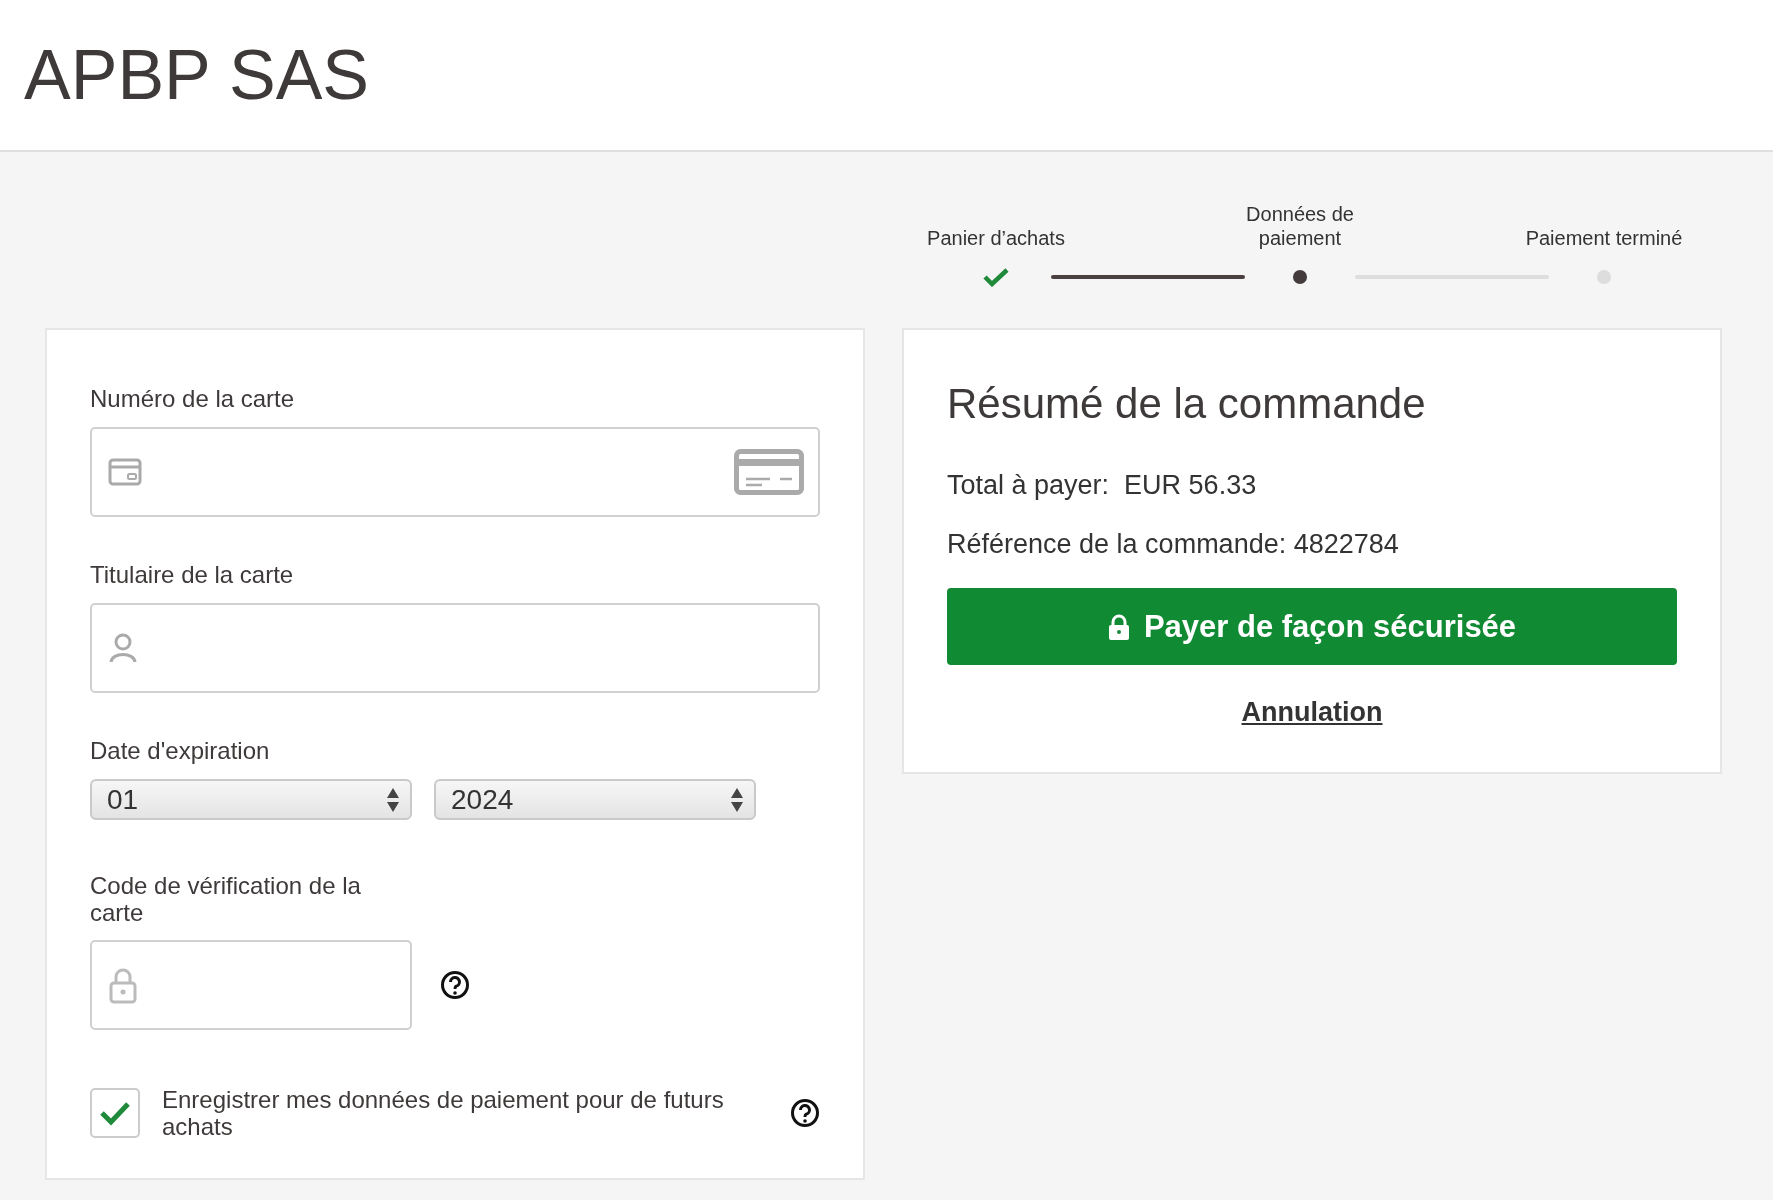  Describe the element at coordinates (996, 238) in the screenshot. I see `step-label: Panier d’achats` at that location.